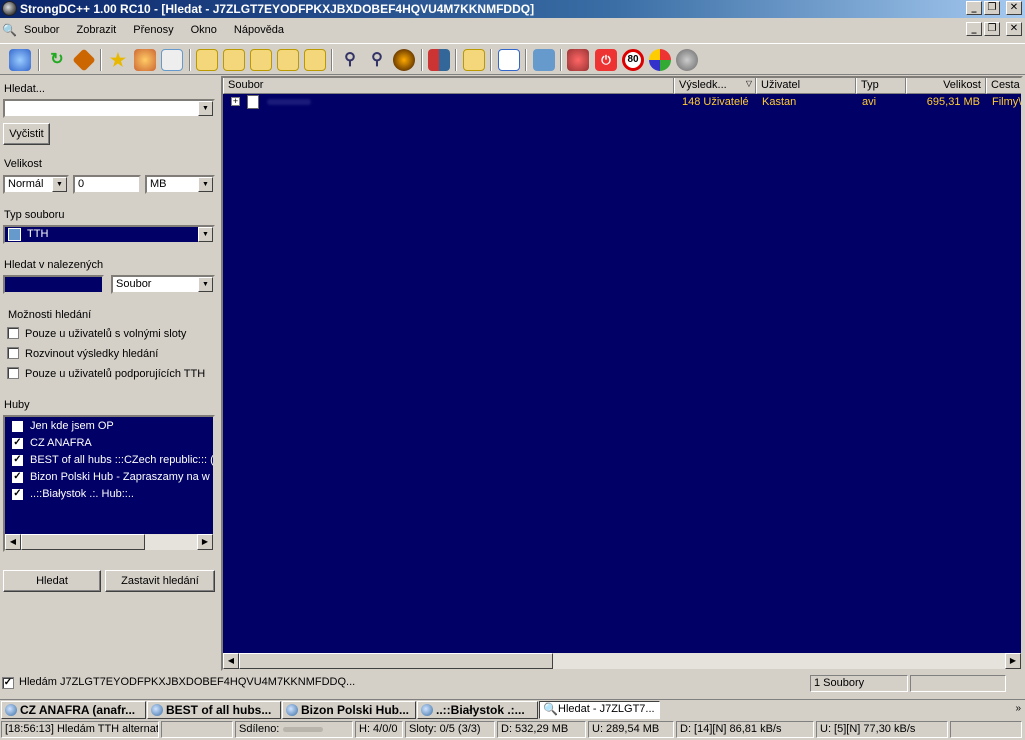 This screenshot has height=740, width=1025. I want to click on favorite-hubs-icon: ★, so click(118, 60).